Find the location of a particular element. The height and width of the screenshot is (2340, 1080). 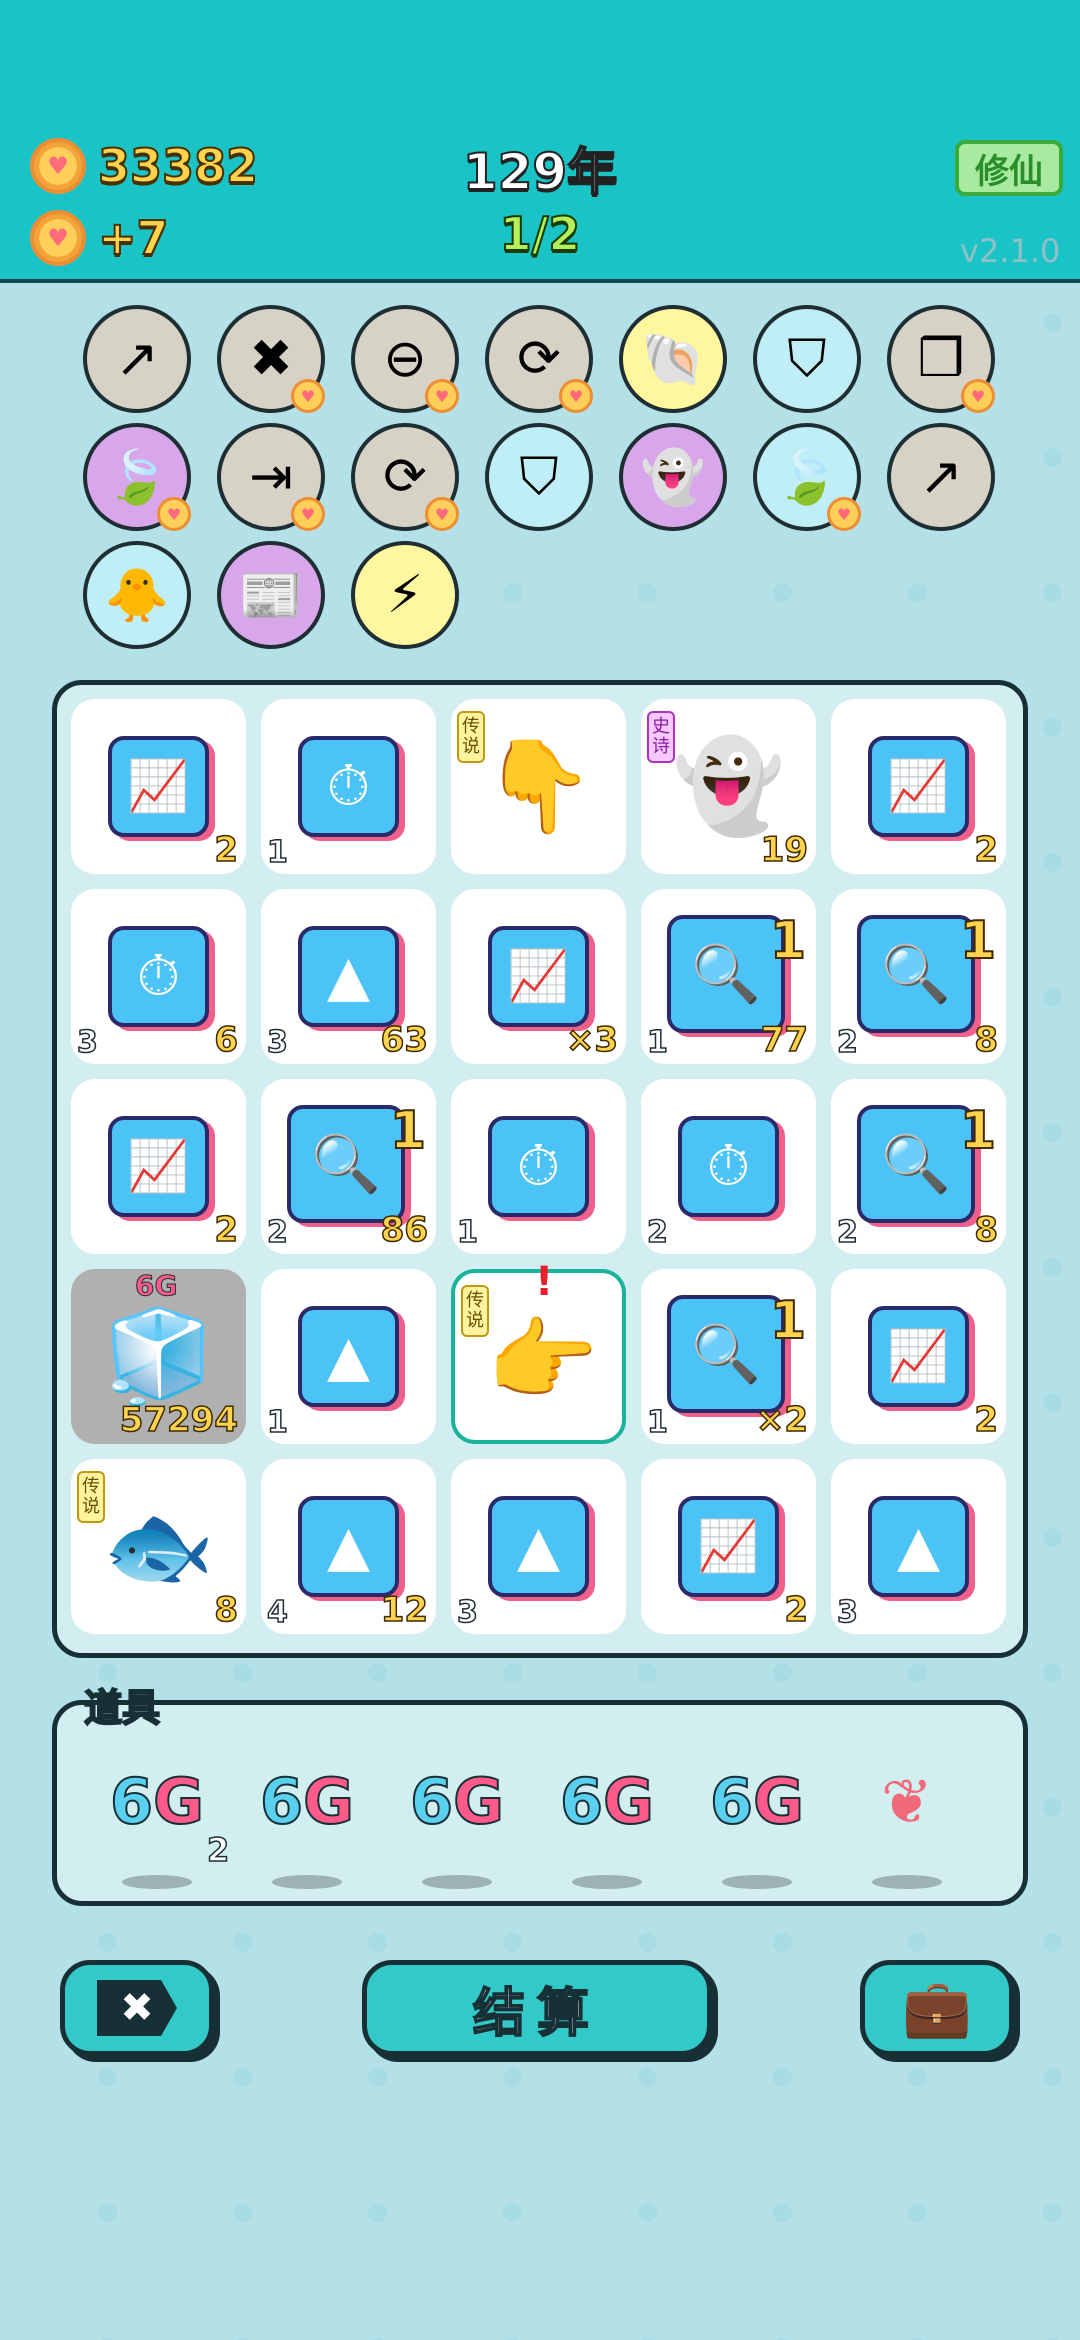

cell-level: 2 is located at coordinates (847, 1232).